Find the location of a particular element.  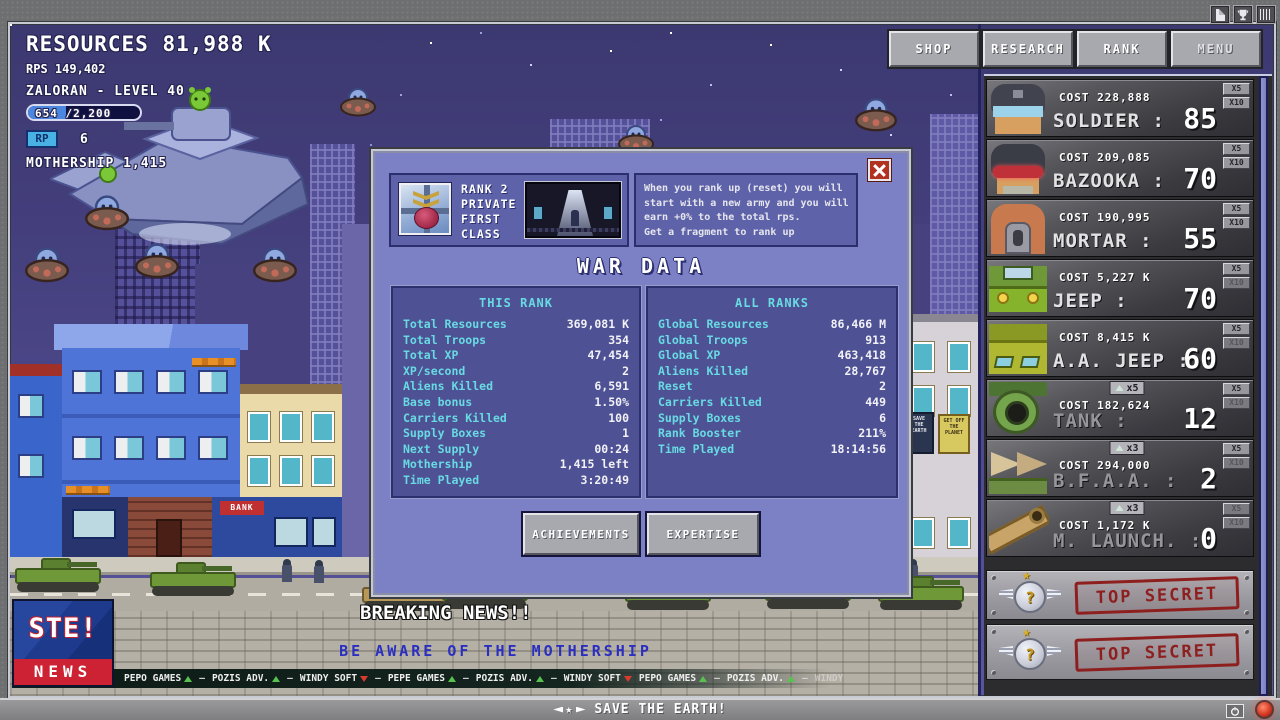

top-secret-stamp: TOP SECRET is located at coordinates (1157, 595).